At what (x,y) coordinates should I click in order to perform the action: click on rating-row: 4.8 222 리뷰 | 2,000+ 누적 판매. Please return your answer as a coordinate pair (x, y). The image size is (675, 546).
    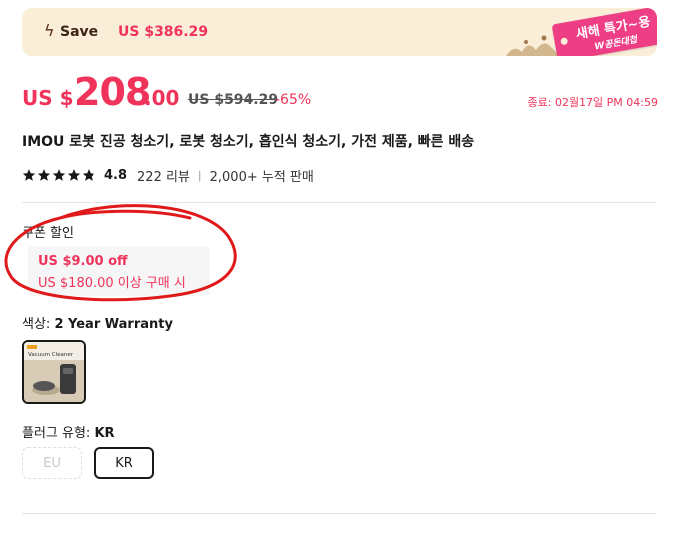
    Looking at the image, I should click on (168, 175).